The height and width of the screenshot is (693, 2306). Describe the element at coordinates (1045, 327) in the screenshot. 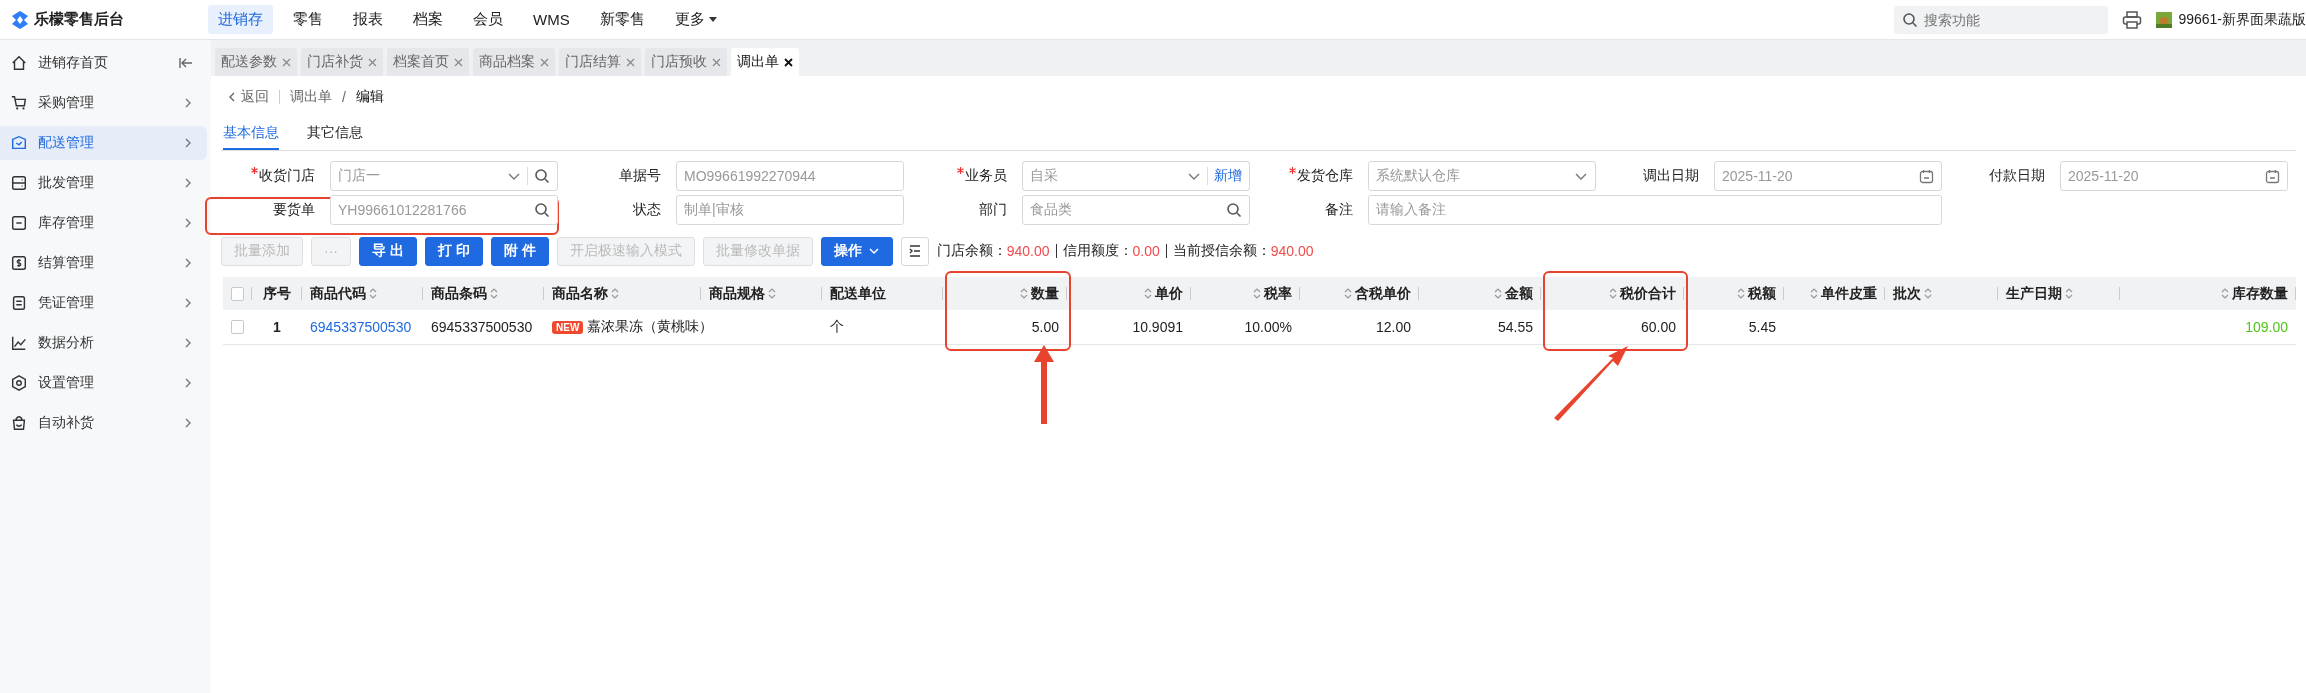

I see `table-cell: 5.00` at that location.